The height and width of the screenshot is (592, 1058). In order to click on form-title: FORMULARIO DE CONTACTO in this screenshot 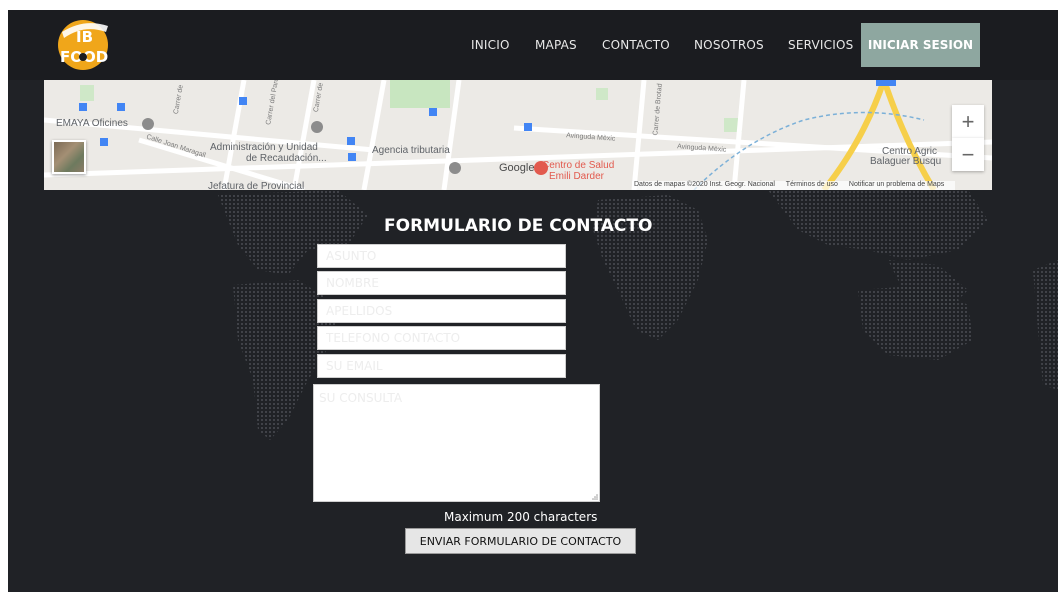, I will do `click(518, 226)`.